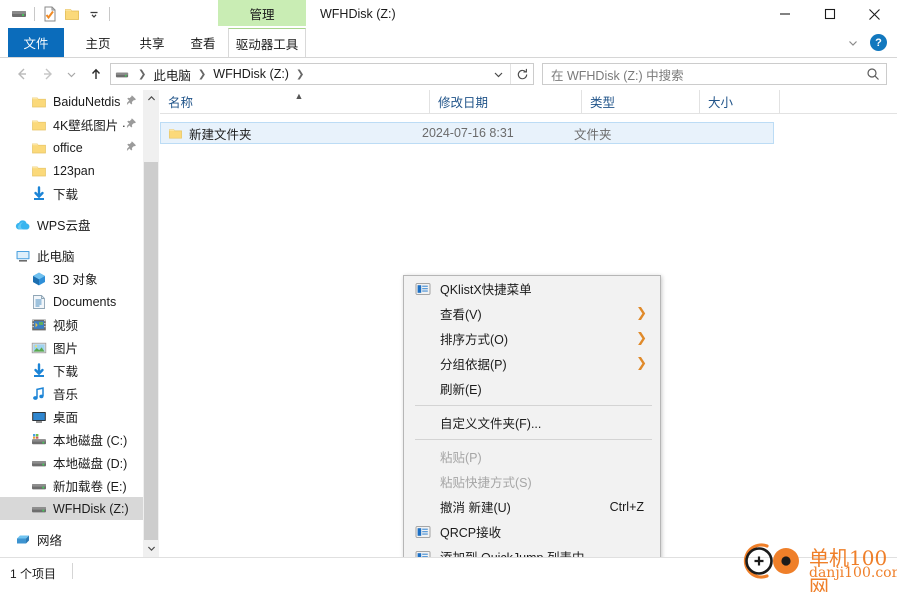 The height and width of the screenshot is (592, 897). I want to click on minimize-button, so click(784, 14).